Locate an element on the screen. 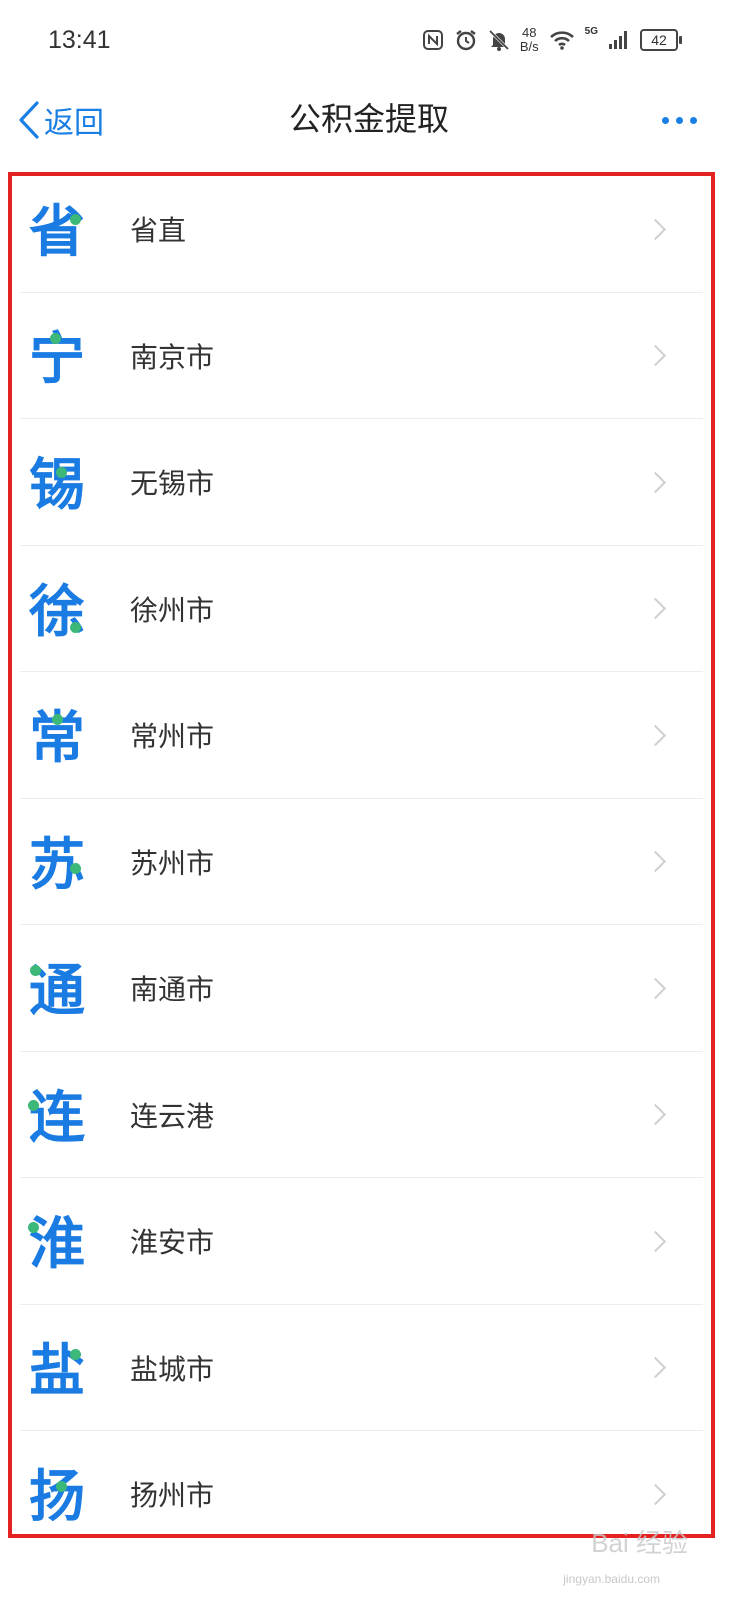 This screenshot has width=738, height=1600. list-item-changzhou: 常 常州市 is located at coordinates (361, 735).